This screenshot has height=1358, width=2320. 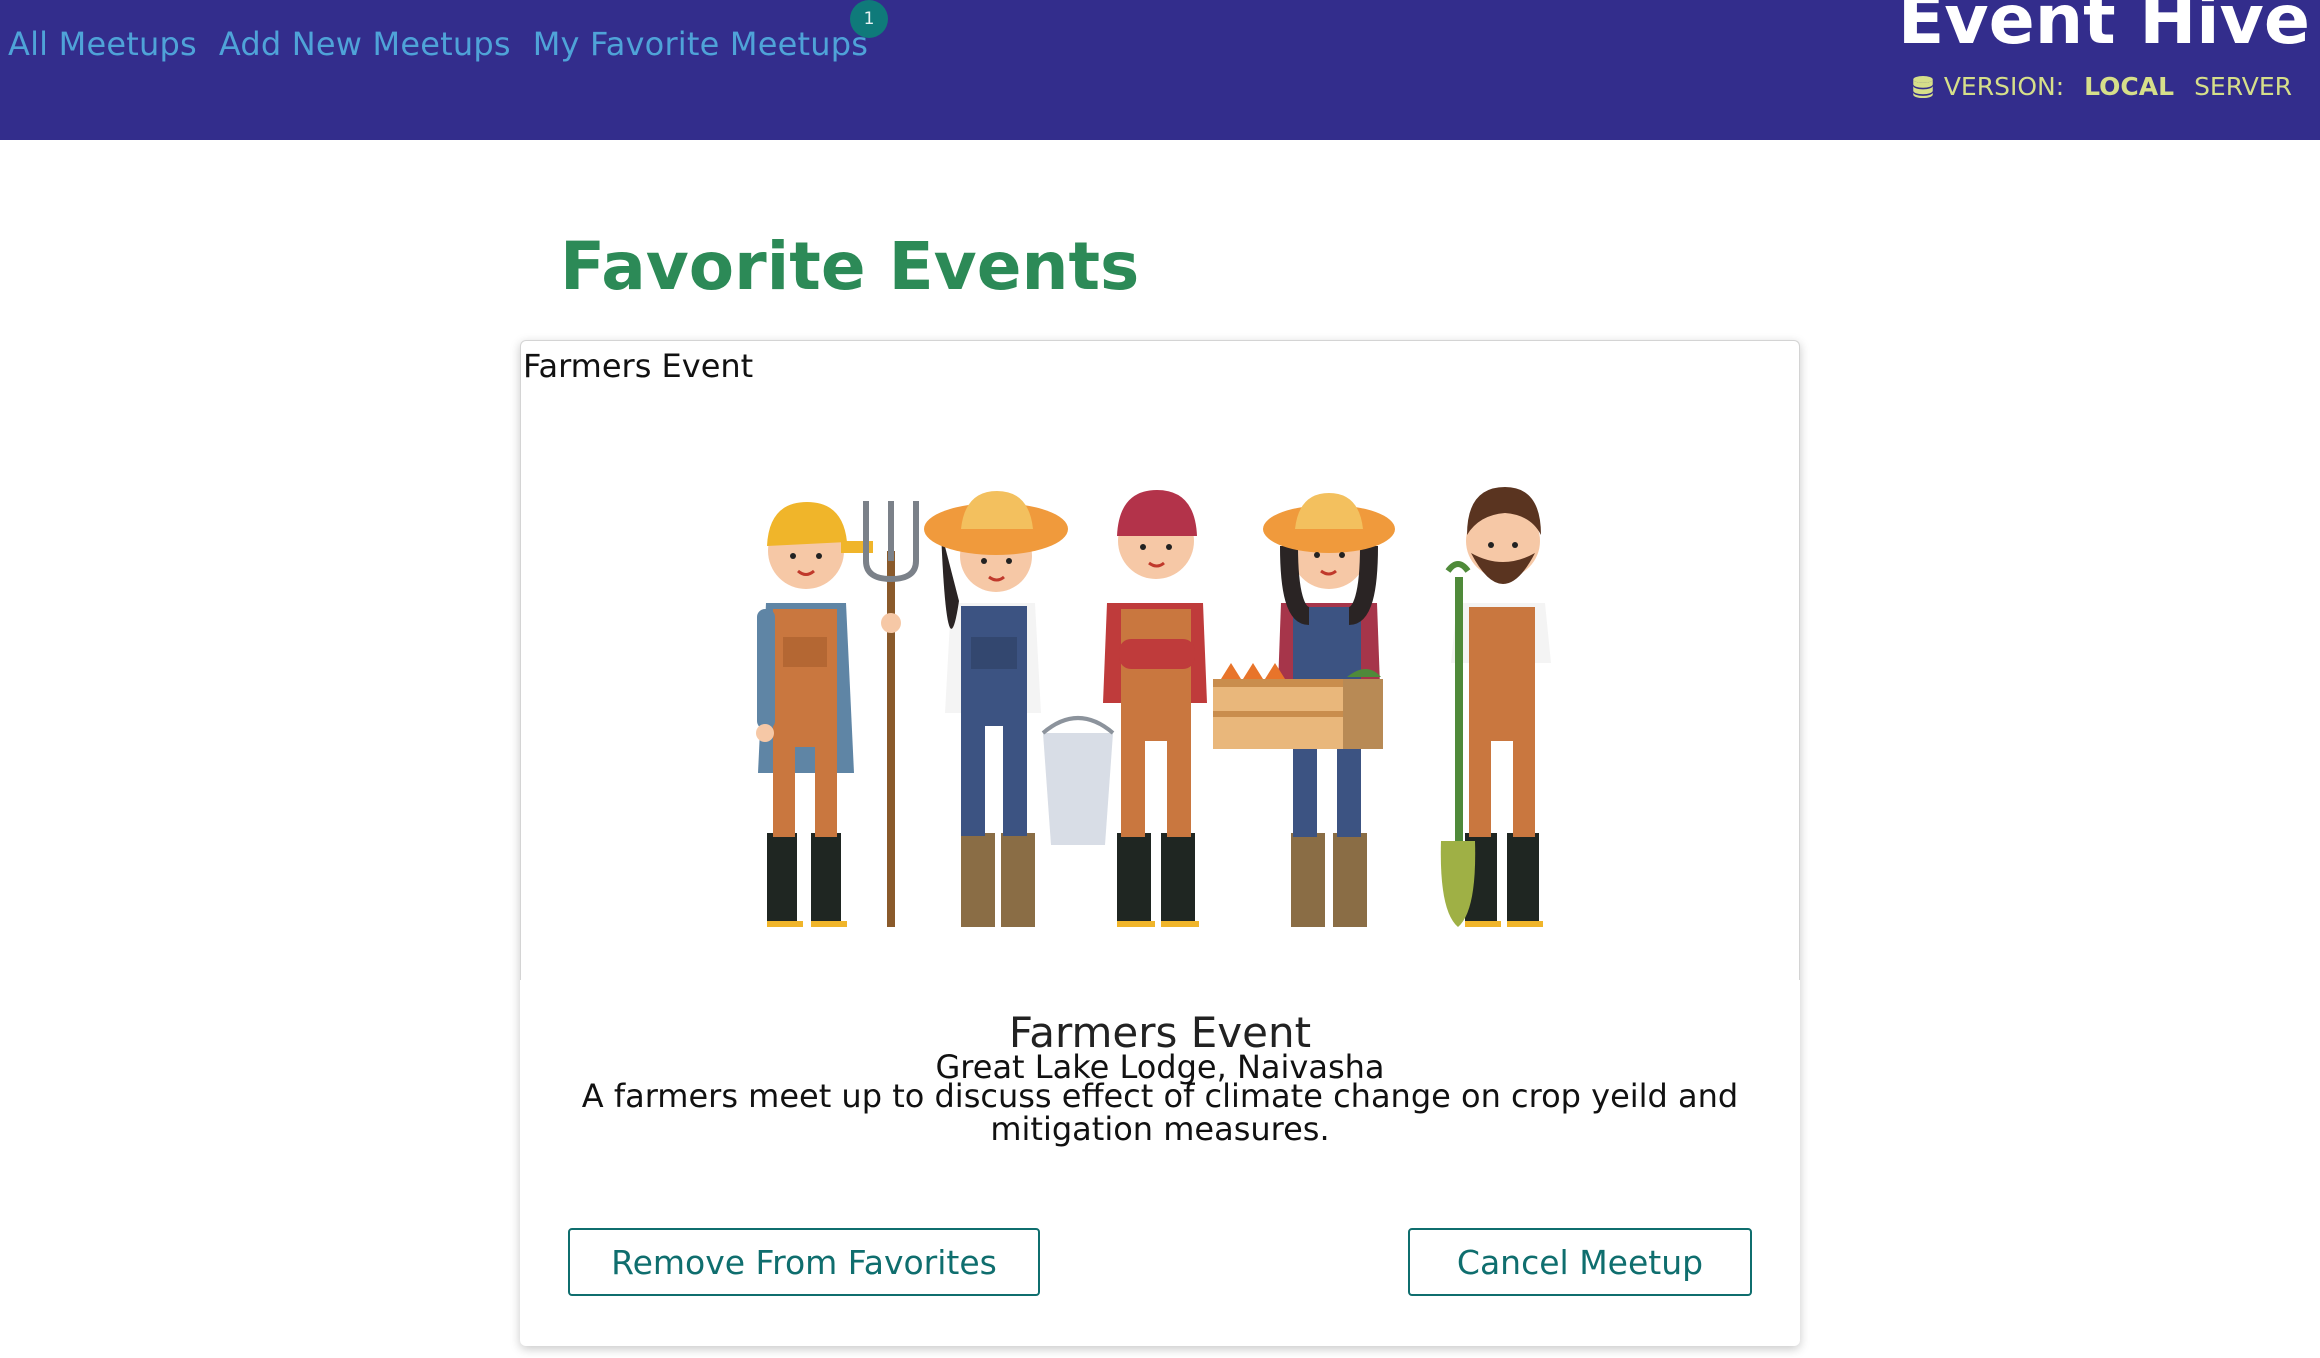 What do you see at coordinates (700, 44) in the screenshot?
I see `nav-my-favorite-meetups-label: My Favorite Meetups` at bounding box center [700, 44].